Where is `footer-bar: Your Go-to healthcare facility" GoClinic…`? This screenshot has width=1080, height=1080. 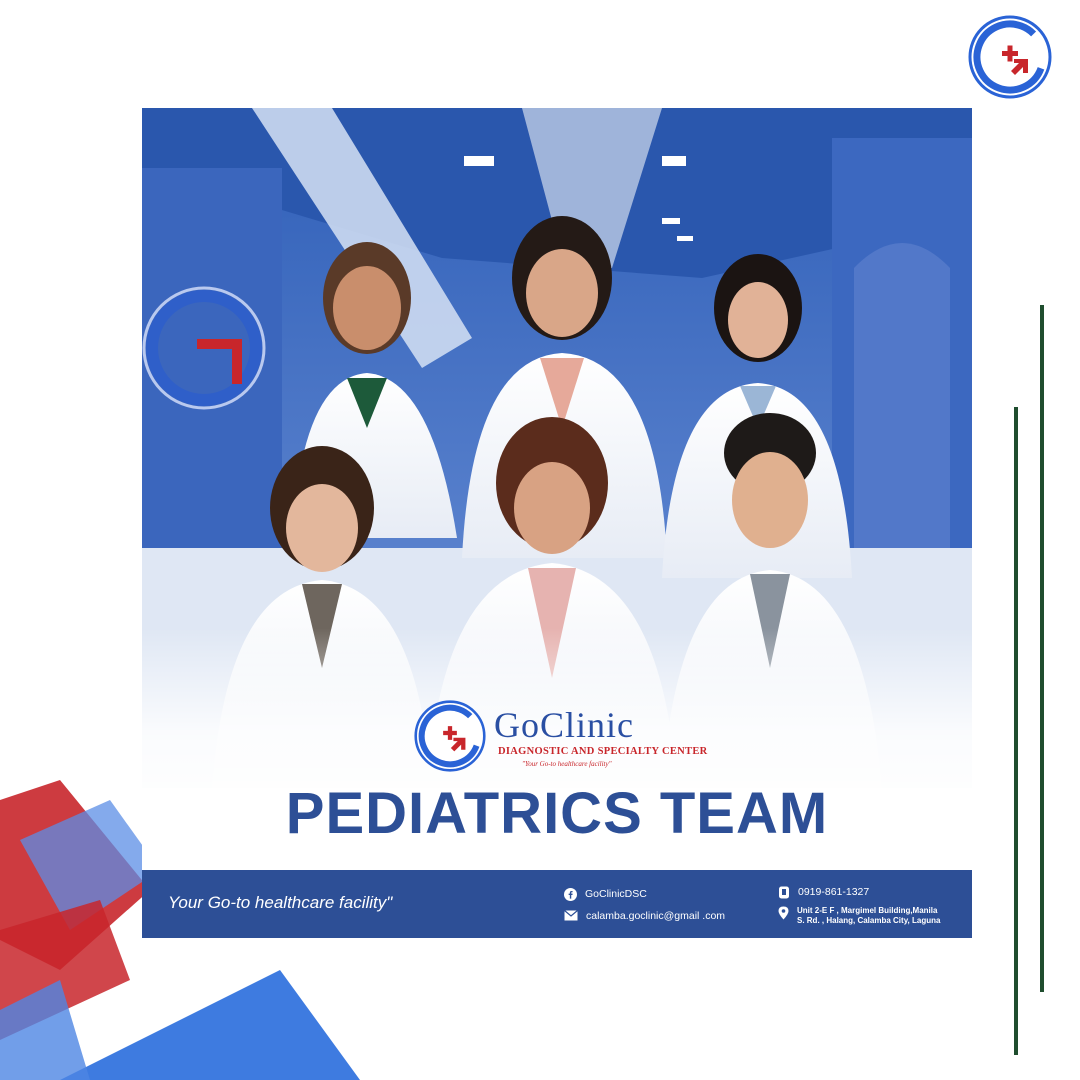
footer-bar: Your Go-to healthcare facility" GoClinic… is located at coordinates (557, 904).